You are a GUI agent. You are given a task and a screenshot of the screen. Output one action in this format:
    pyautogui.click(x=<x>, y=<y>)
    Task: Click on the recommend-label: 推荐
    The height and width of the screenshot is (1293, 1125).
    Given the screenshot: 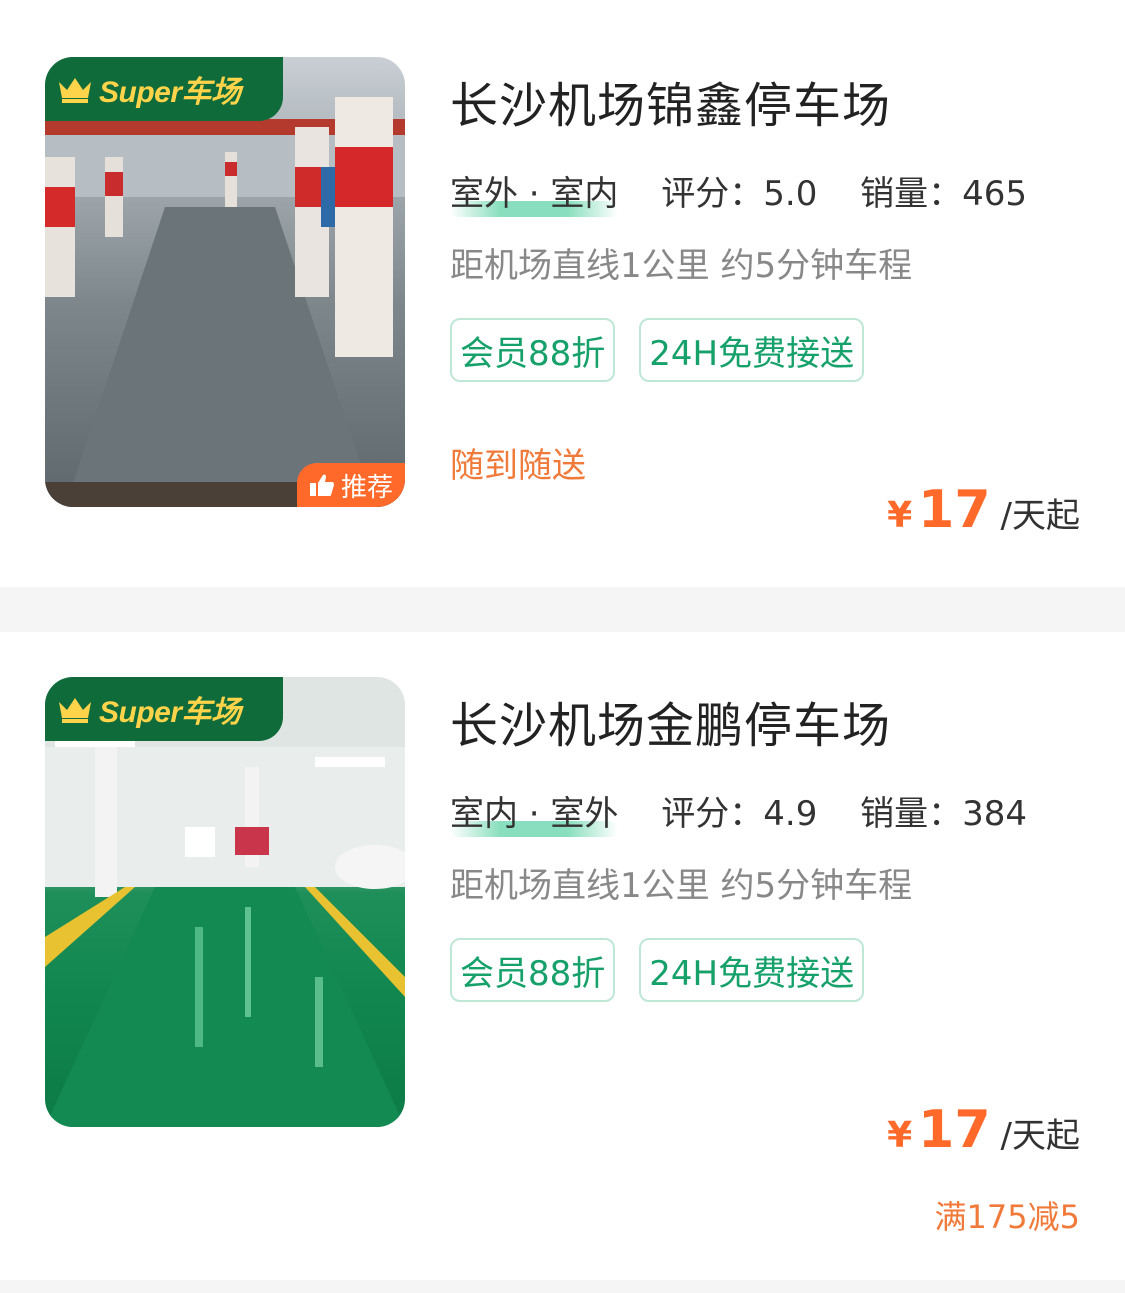 What is the action you would take?
    pyautogui.click(x=366, y=487)
    